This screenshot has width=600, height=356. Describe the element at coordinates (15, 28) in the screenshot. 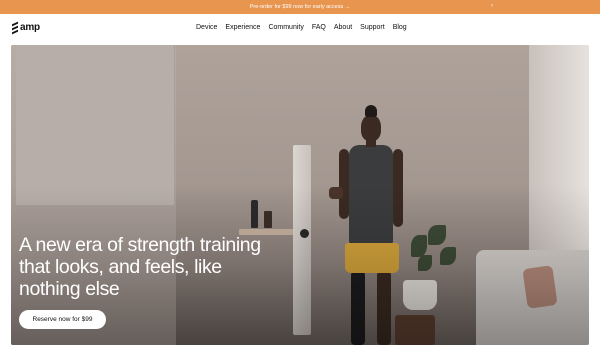

I see `amp-logo-icon` at that location.